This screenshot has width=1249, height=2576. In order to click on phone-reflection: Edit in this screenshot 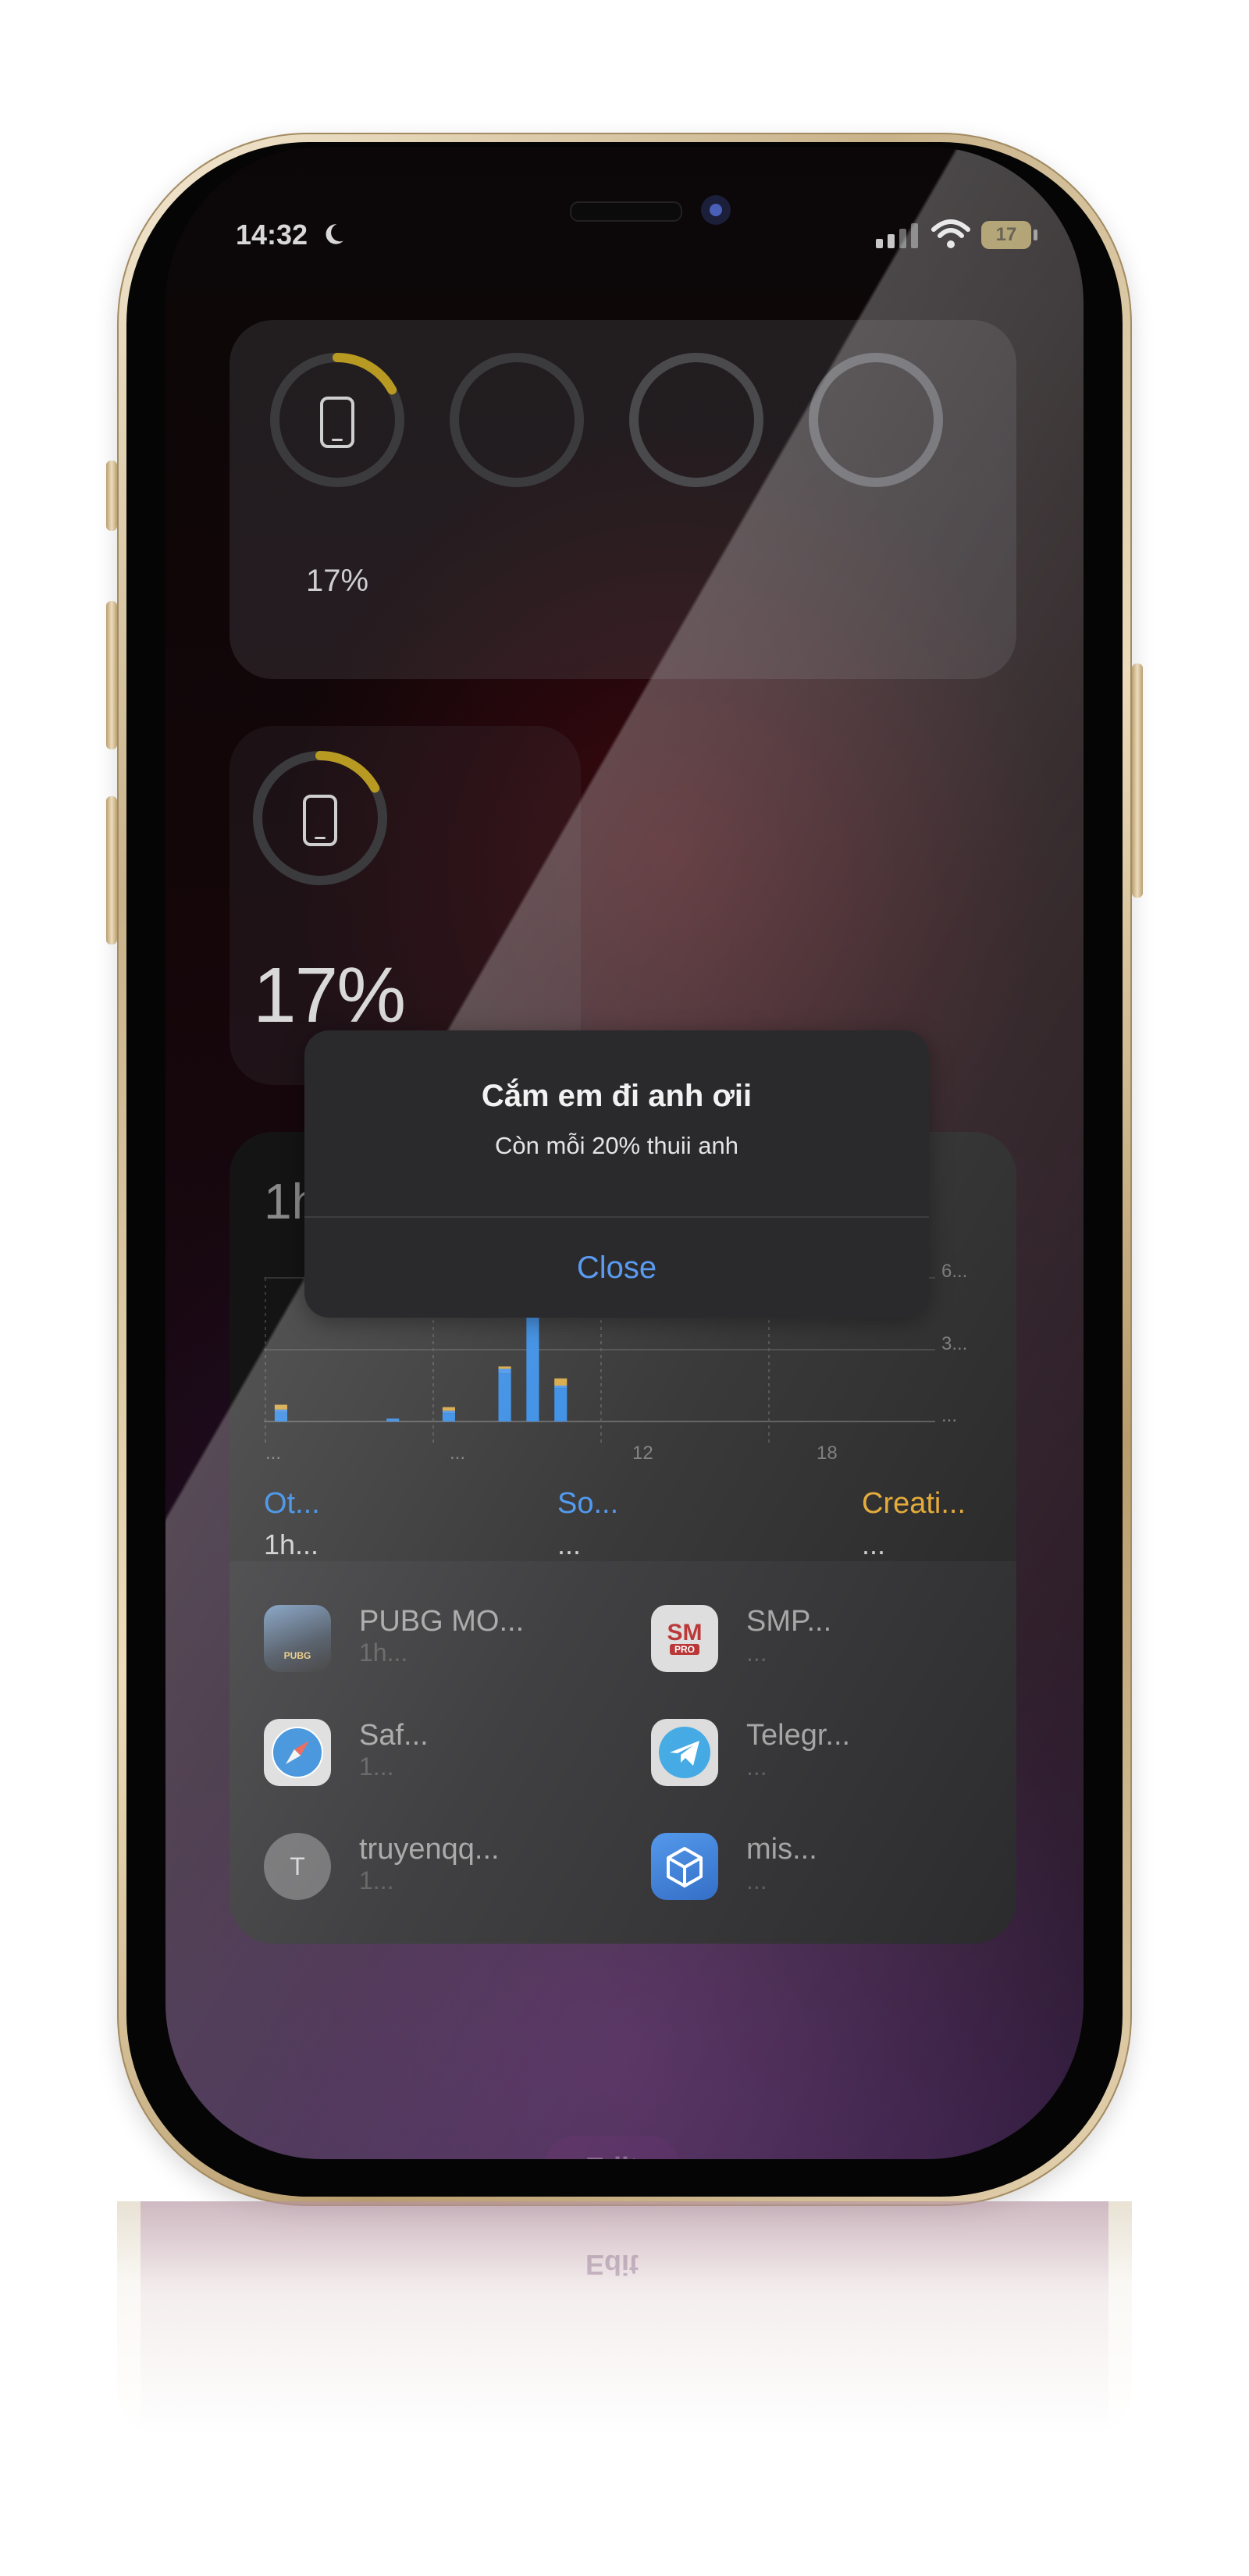, I will do `click(624, 2318)`.